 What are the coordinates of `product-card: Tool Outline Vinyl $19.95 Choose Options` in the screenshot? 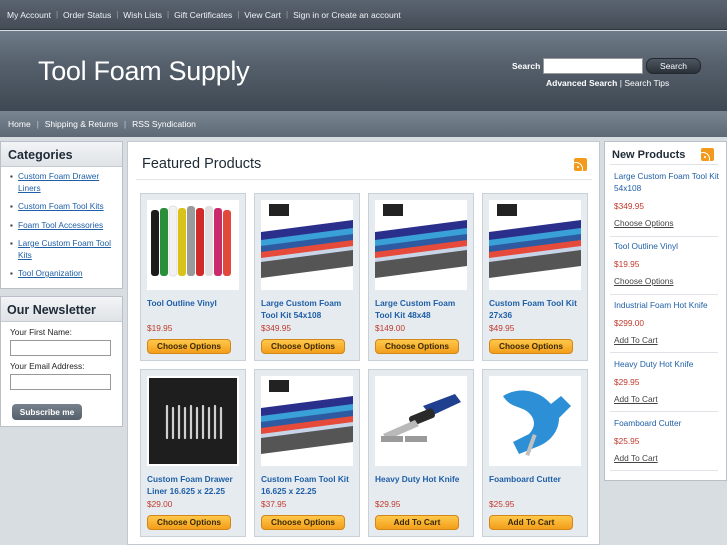 It's located at (193, 277).